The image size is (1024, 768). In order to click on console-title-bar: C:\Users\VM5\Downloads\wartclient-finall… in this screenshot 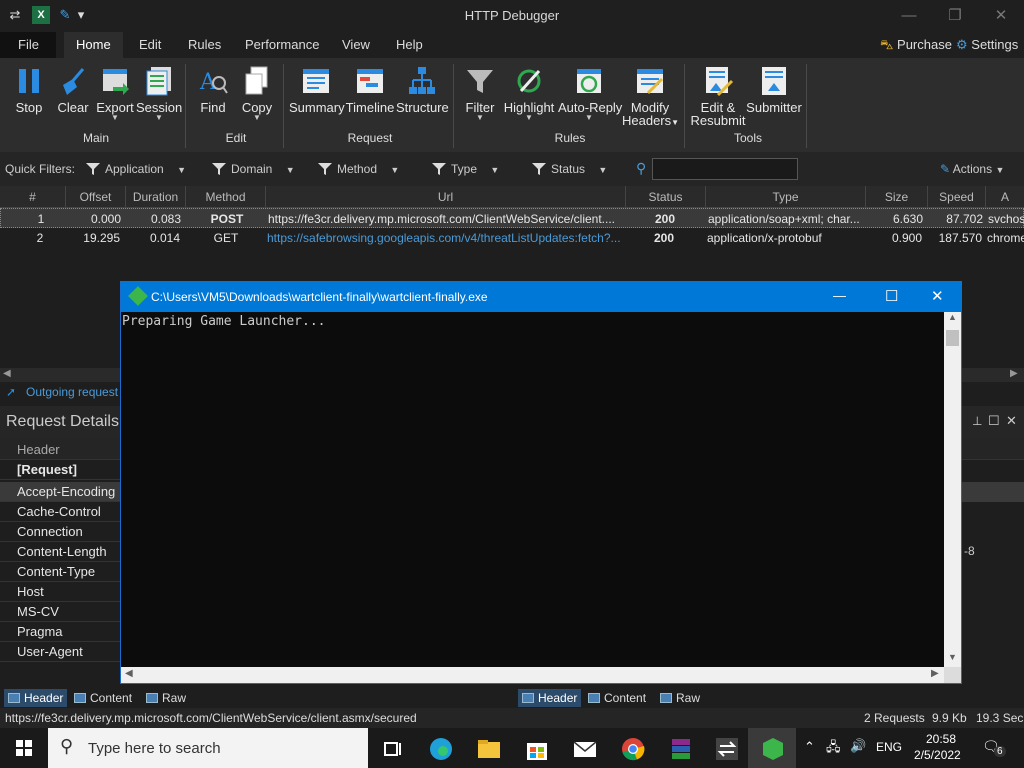, I will do `click(541, 297)`.